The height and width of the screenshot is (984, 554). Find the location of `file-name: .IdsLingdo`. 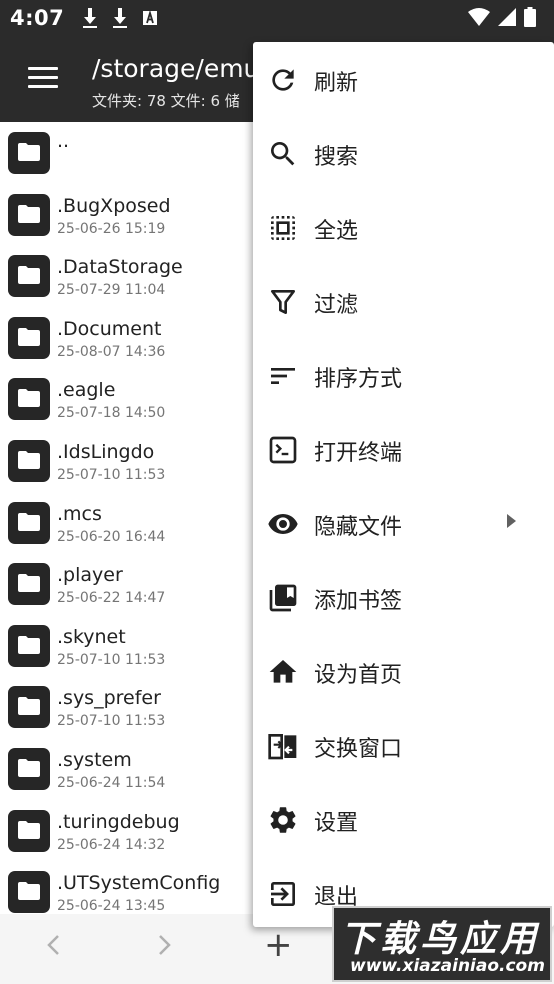

file-name: .IdsLingdo is located at coordinates (106, 452).